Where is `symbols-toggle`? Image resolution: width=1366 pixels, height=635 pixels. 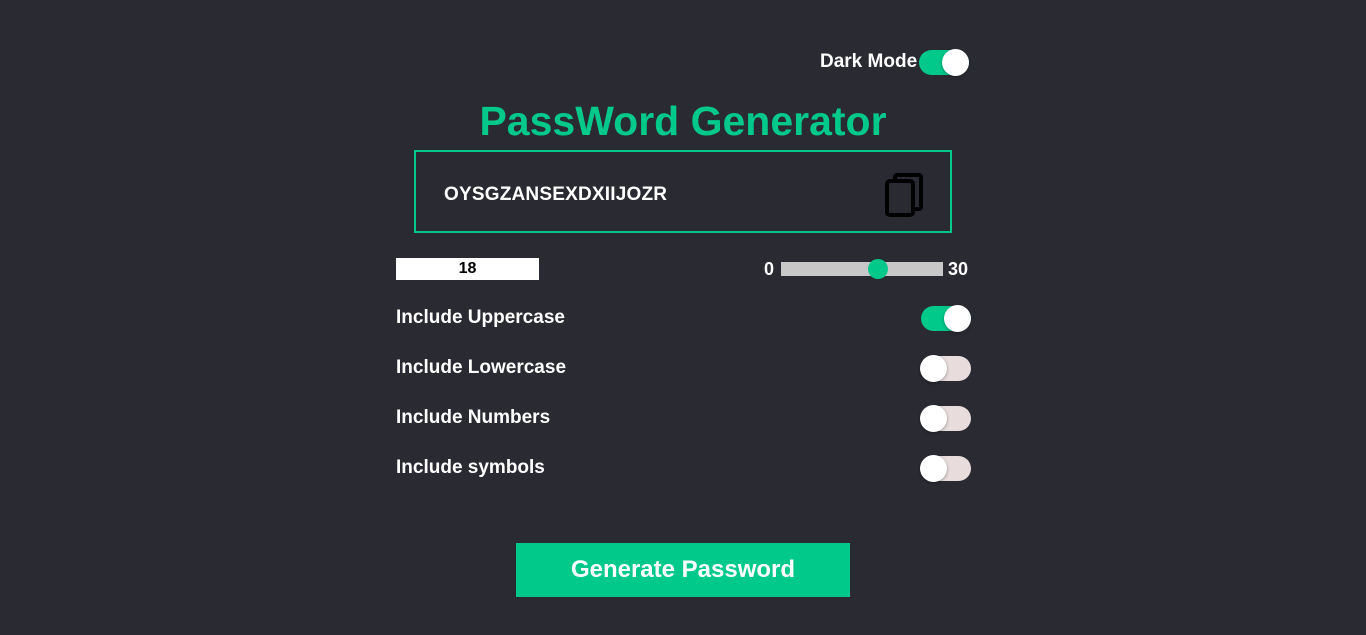
symbols-toggle is located at coordinates (945, 468).